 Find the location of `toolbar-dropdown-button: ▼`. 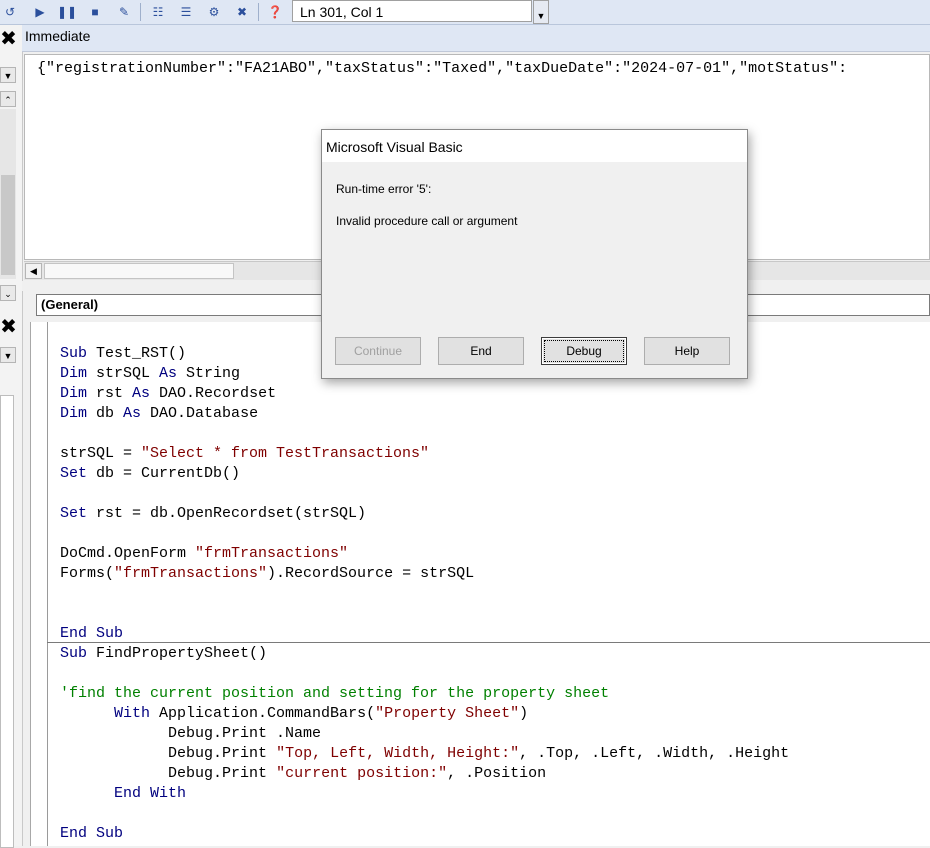

toolbar-dropdown-button: ▼ is located at coordinates (541, 12).